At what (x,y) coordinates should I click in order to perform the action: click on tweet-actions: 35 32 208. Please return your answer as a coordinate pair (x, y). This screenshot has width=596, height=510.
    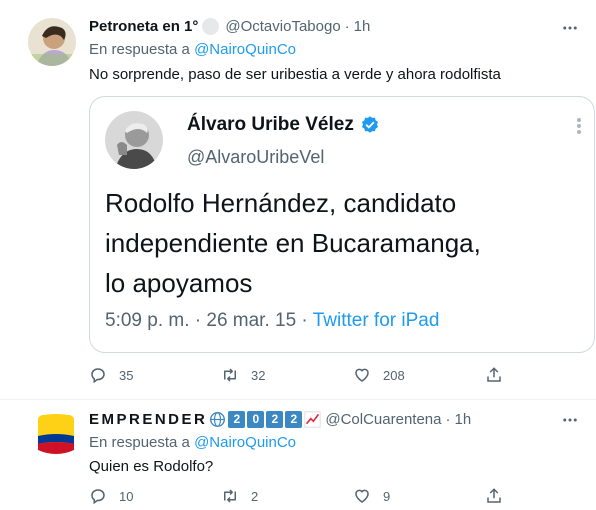
    Looking at the image, I should click on (309, 375).